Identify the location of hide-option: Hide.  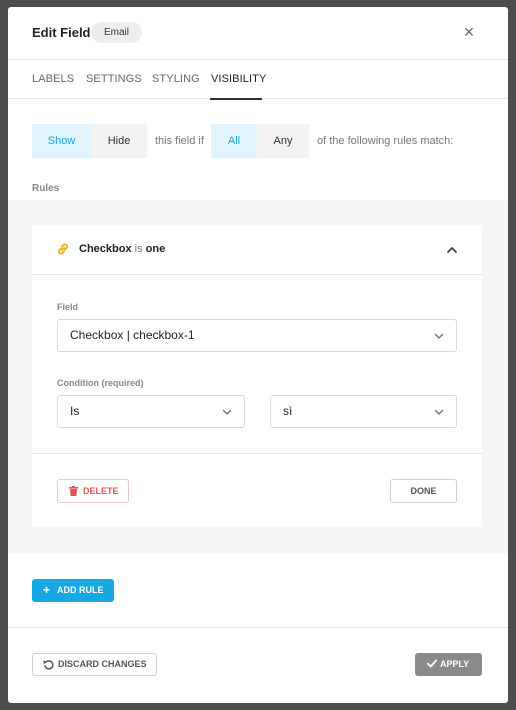
(119, 141).